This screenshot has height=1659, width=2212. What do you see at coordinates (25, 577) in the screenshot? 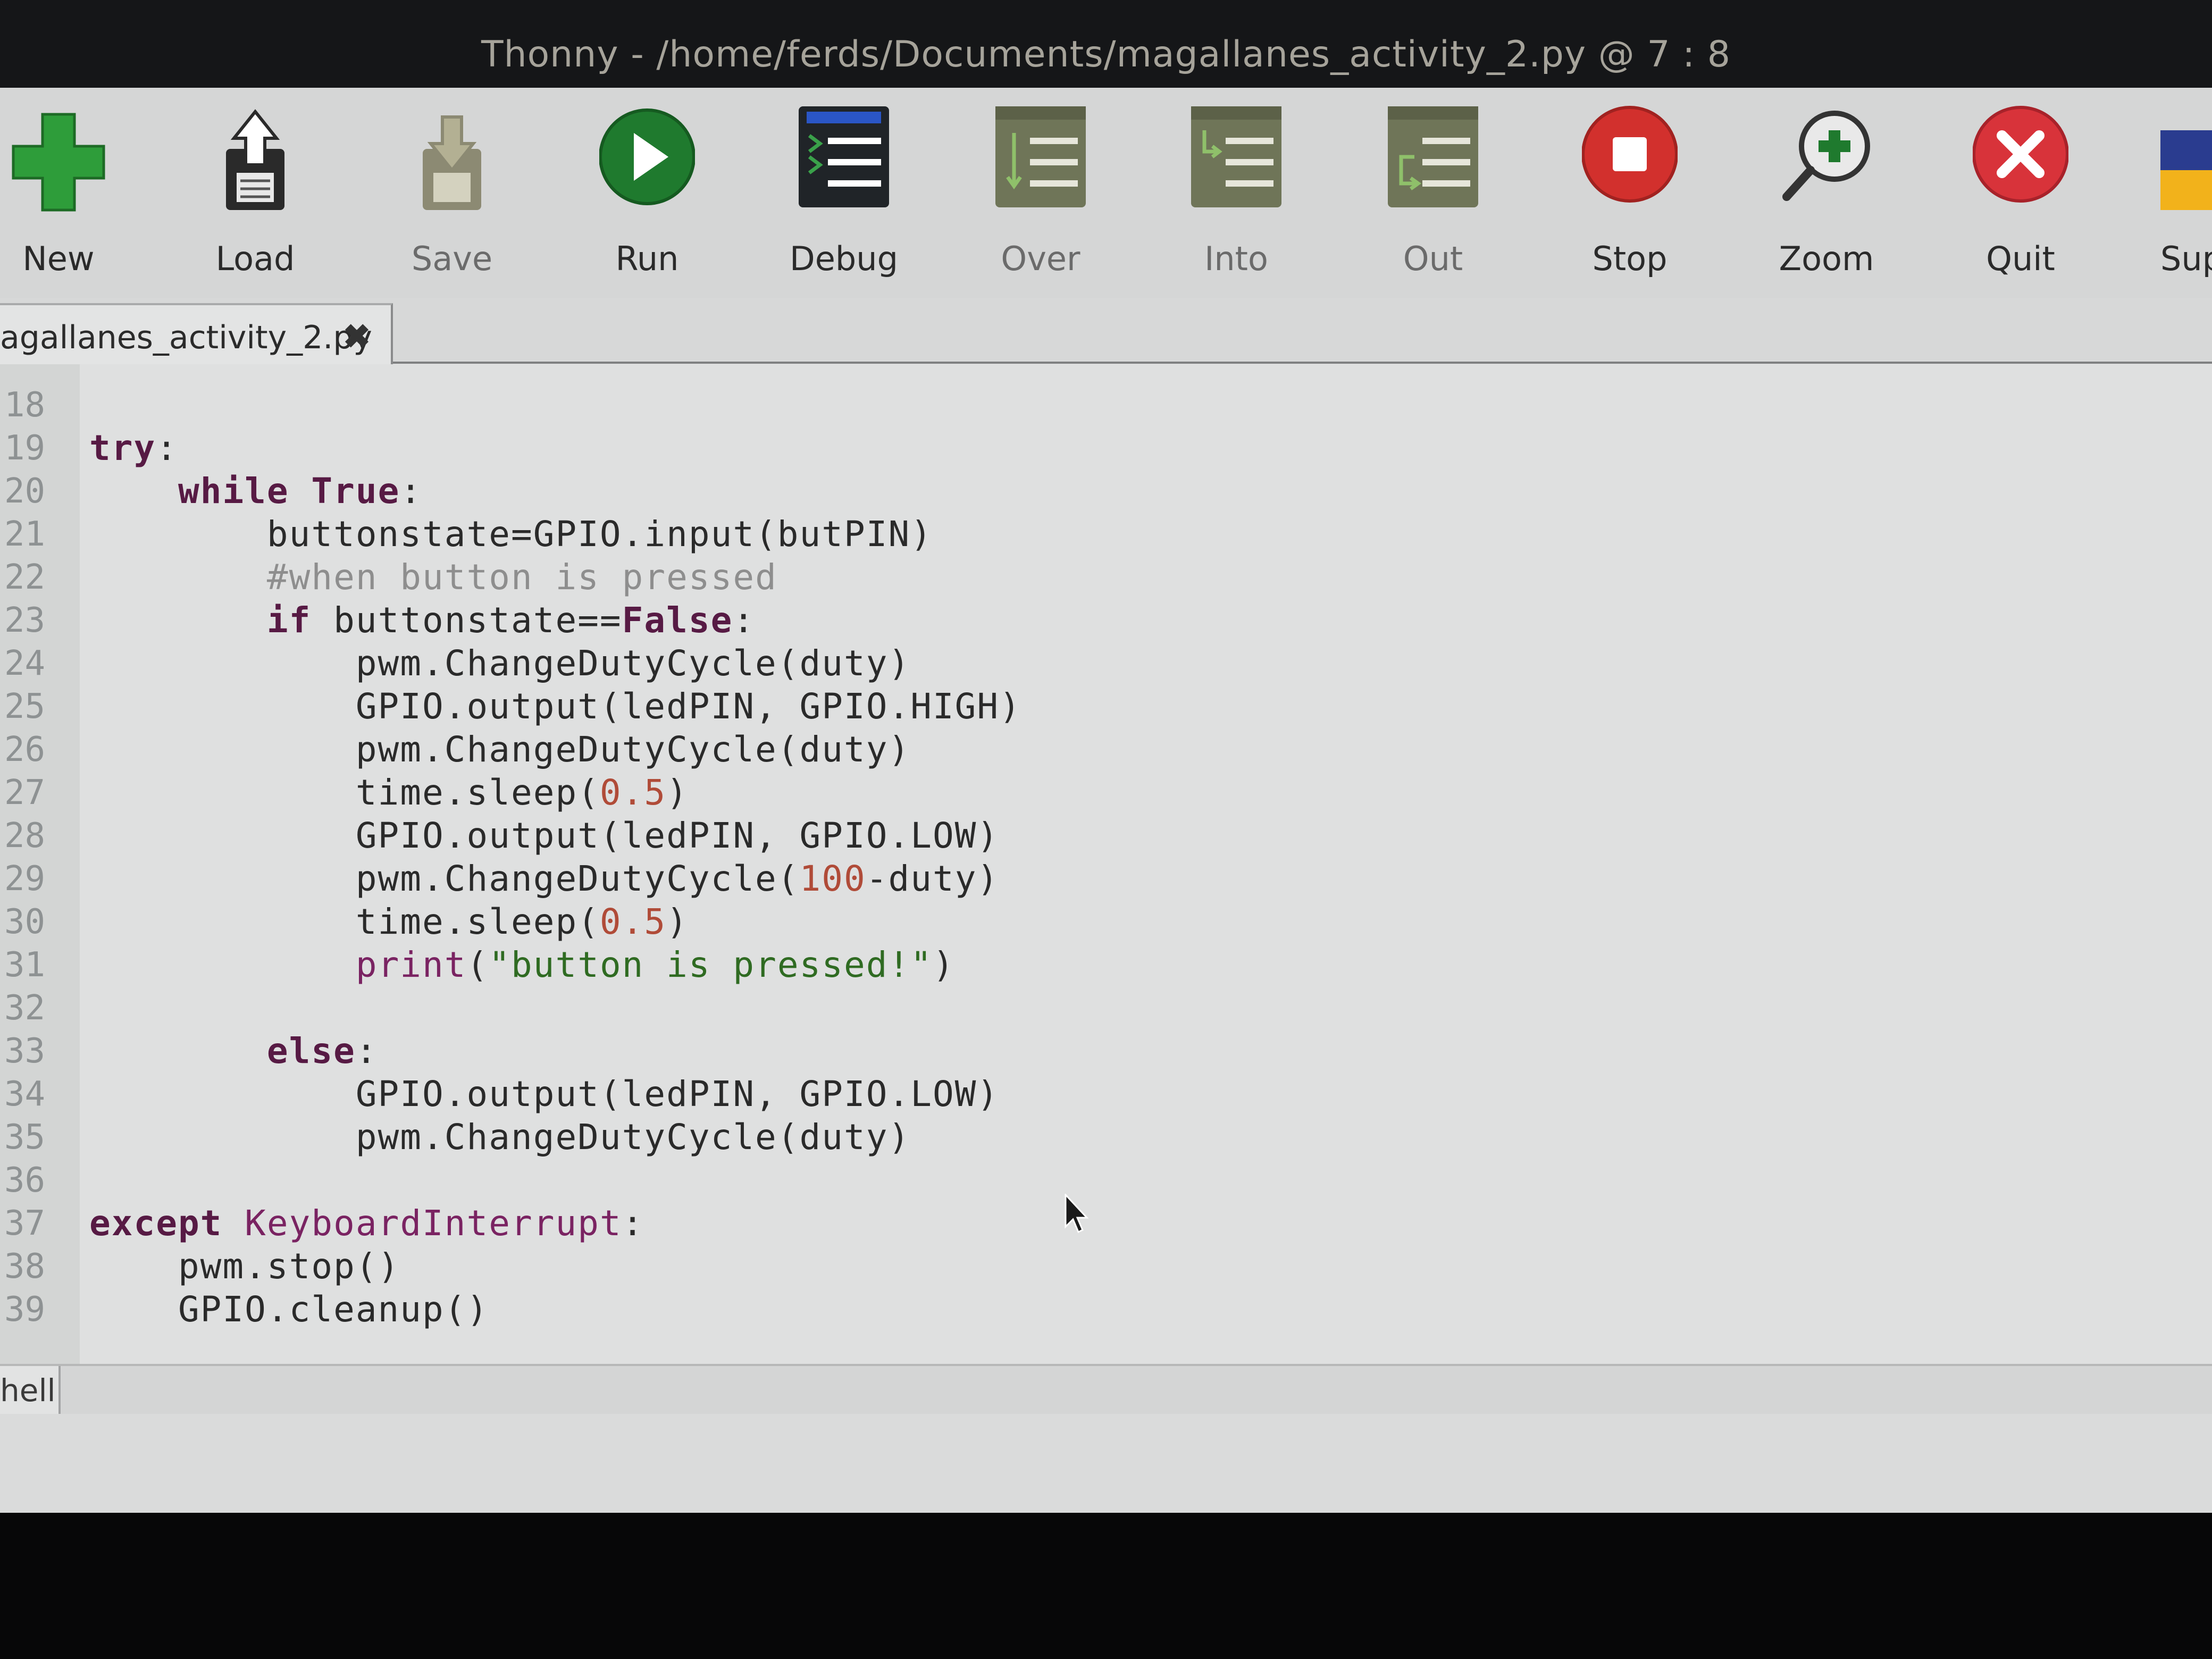
I see `line-number: 22` at bounding box center [25, 577].